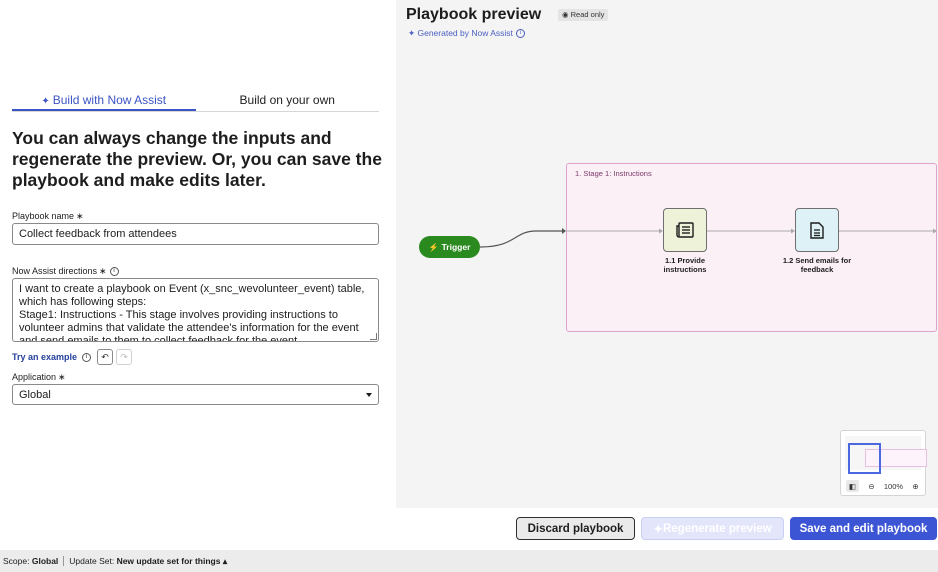 This screenshot has height=572, width=938. I want to click on zoom-level: 100%, so click(893, 486).